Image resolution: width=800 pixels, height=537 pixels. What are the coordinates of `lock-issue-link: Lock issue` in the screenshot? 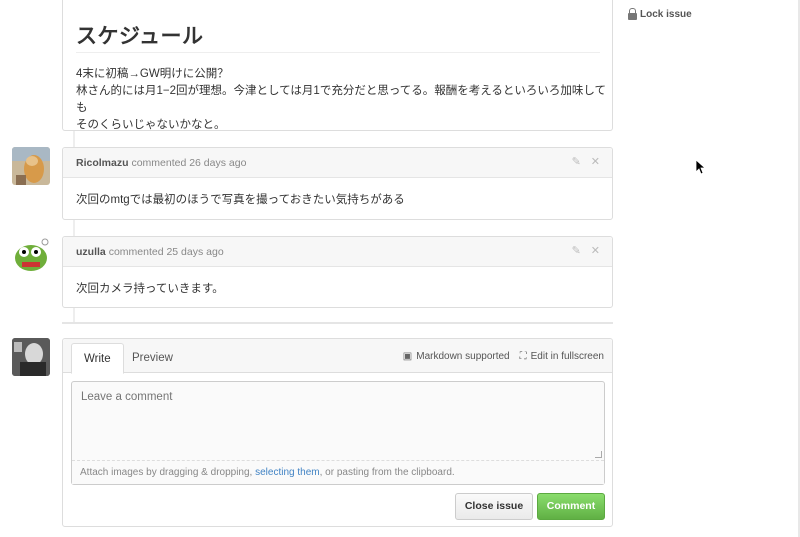 It's located at (660, 14).